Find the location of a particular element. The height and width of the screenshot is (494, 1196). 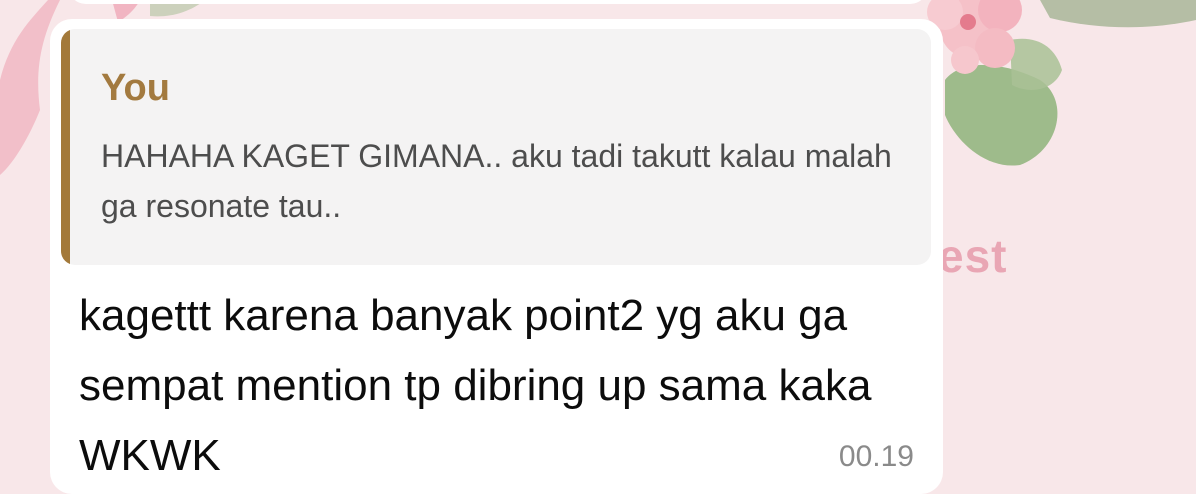

quote-accent-bar is located at coordinates (65, 147).